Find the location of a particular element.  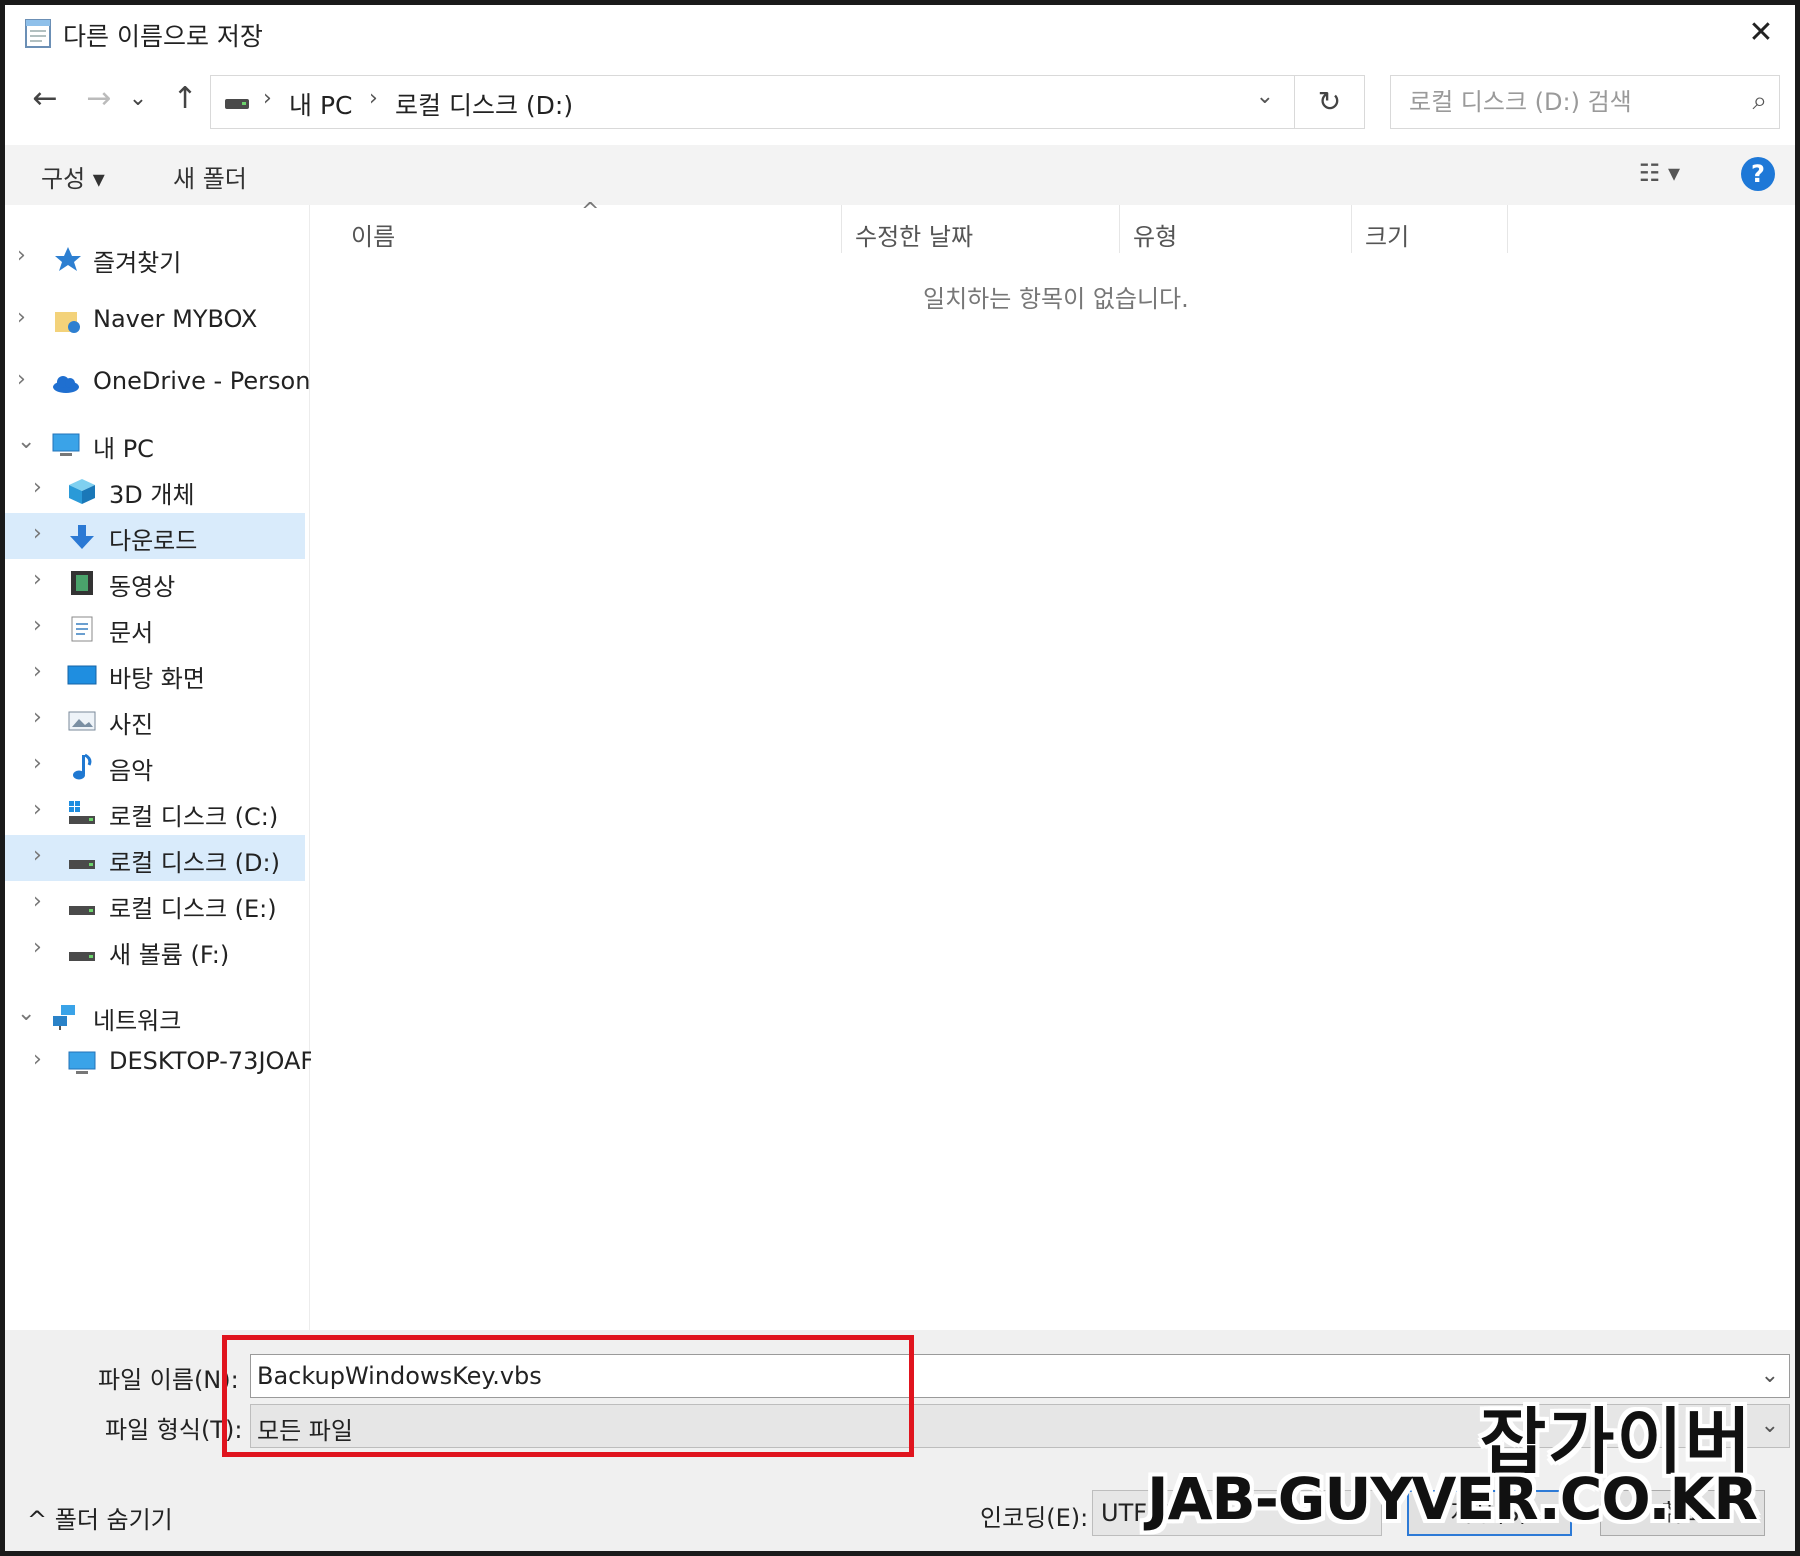

empty-list-message: 일치하는 항목이 없습니다. is located at coordinates (1056, 299).